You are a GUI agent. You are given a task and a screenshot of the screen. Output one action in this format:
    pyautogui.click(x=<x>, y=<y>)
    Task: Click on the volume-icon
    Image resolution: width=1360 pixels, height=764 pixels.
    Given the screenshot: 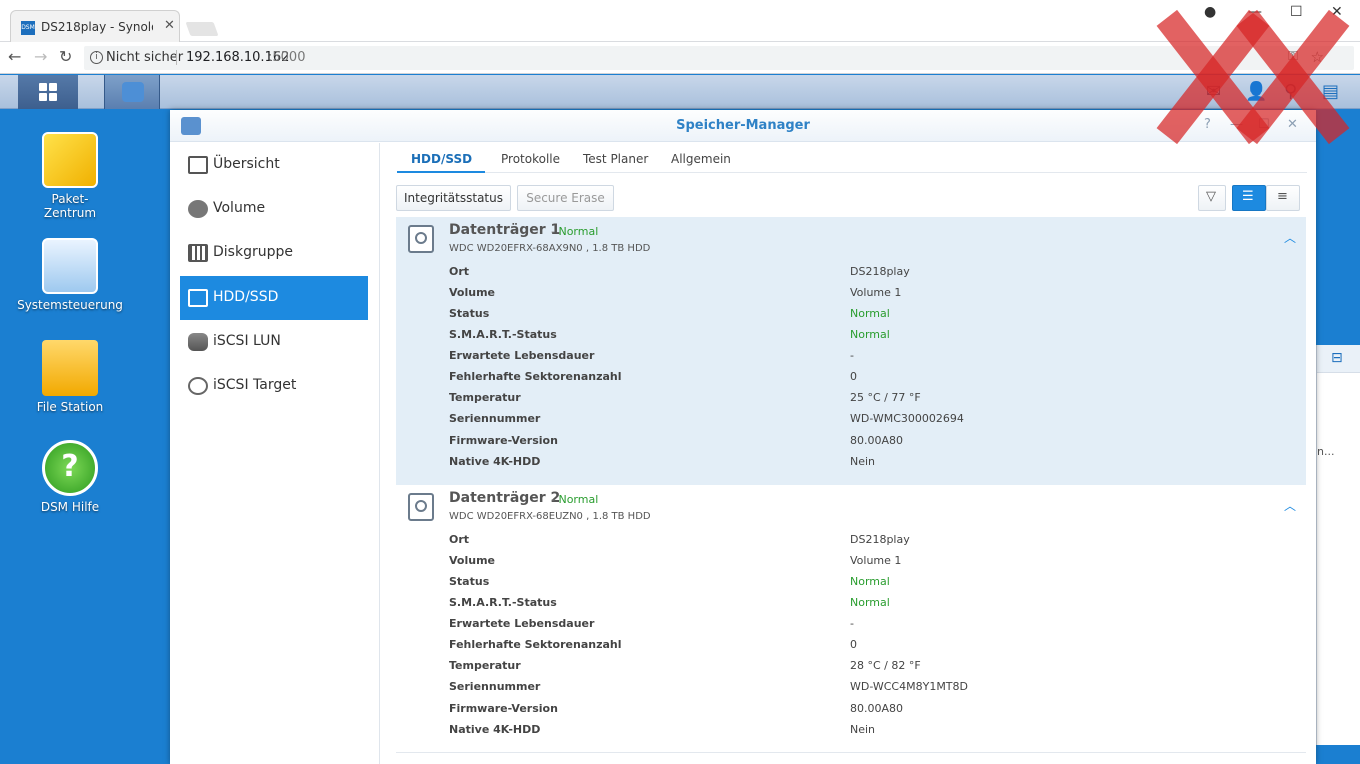 What is the action you would take?
    pyautogui.click(x=198, y=209)
    